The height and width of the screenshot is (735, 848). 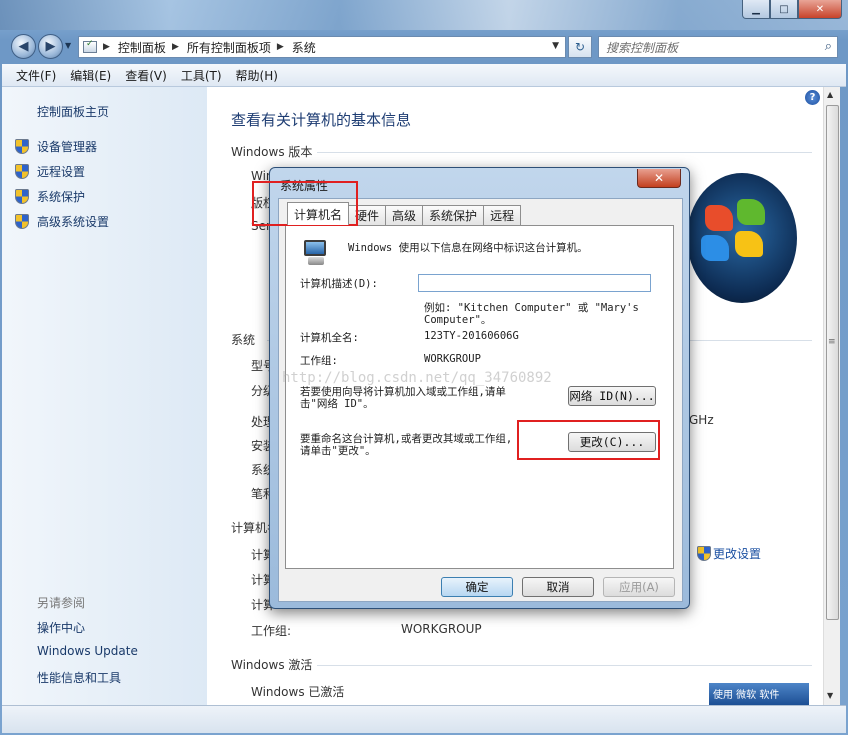 I want to click on status-bar, so click(x=424, y=719).